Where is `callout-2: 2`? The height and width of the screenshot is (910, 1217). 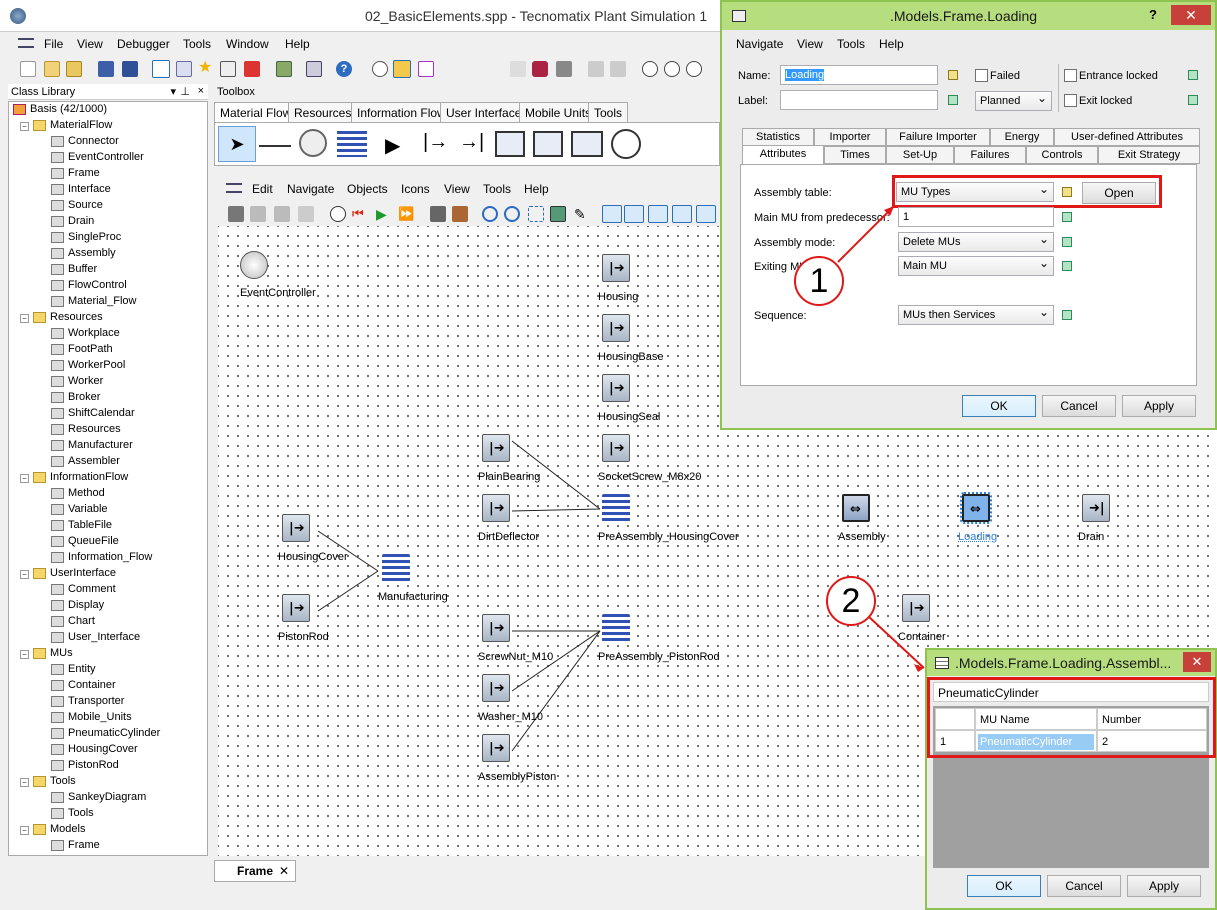
callout-2: 2 is located at coordinates (851, 601).